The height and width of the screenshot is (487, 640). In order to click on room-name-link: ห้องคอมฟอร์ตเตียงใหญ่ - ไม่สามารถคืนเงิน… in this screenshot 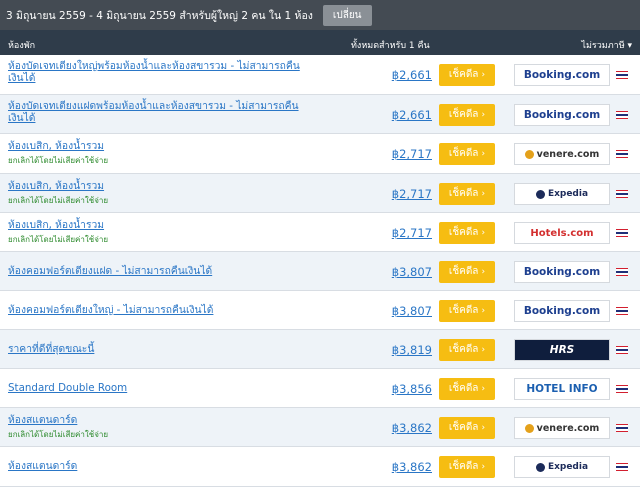, I will do `click(158, 310)`.